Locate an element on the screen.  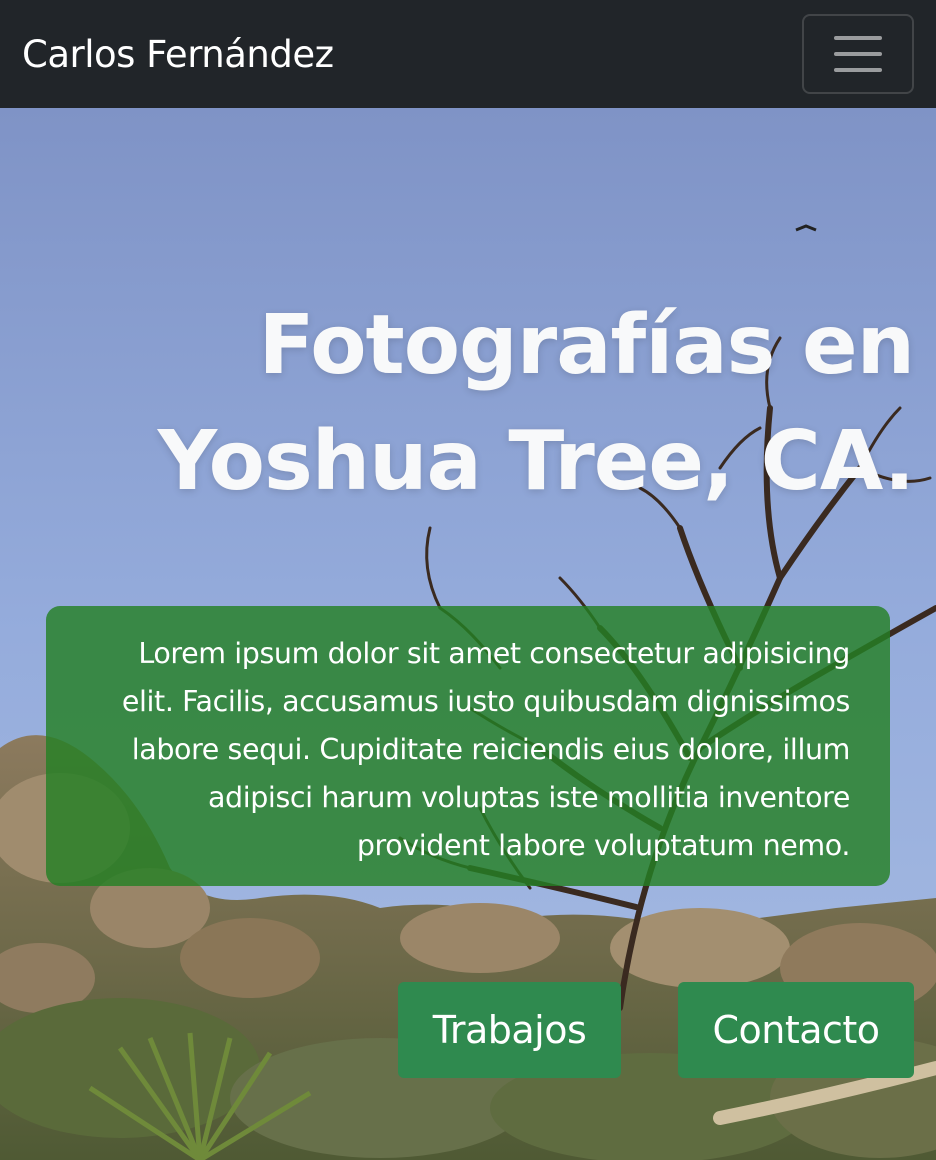
navbar-toggler-button is located at coordinates (858, 54).